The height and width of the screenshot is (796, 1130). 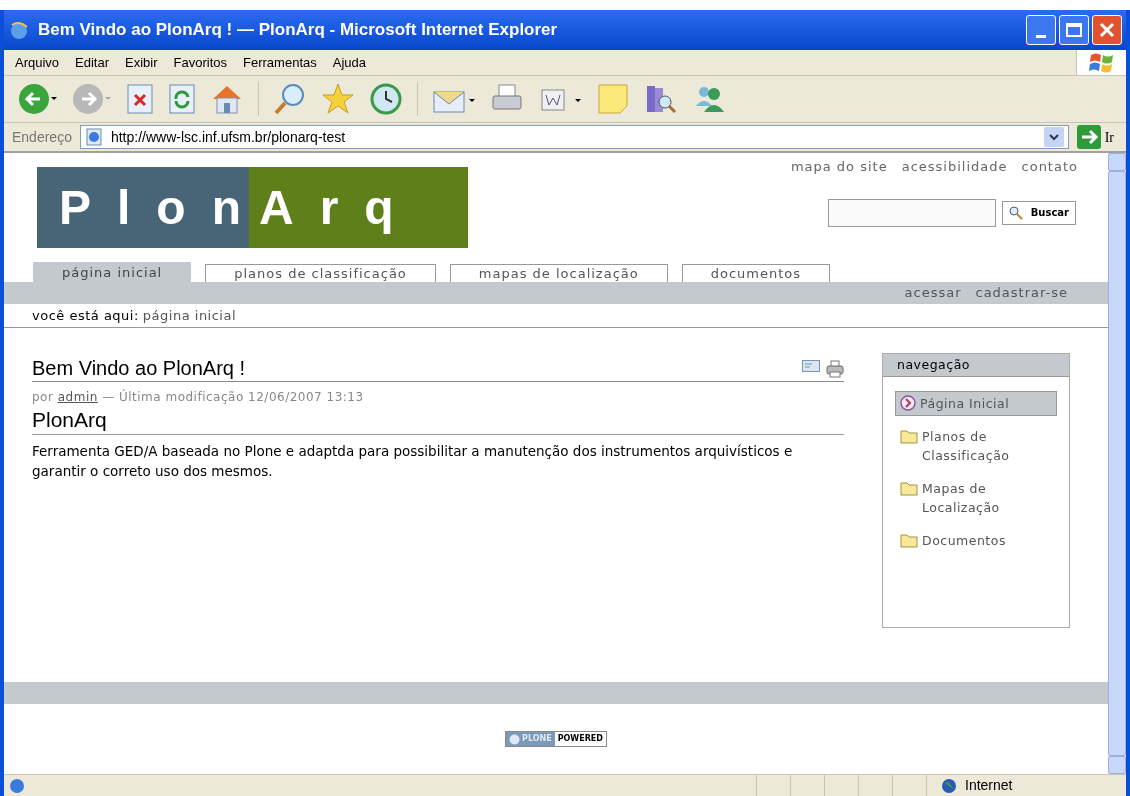 What do you see at coordinates (140, 99) in the screenshot?
I see `stop-icon` at bounding box center [140, 99].